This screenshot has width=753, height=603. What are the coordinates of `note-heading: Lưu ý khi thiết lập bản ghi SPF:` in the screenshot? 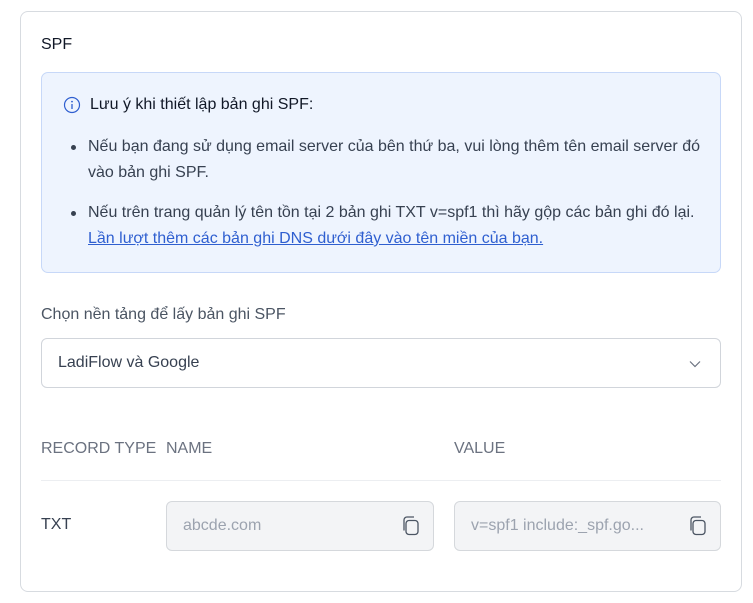 It's located at (188, 105).